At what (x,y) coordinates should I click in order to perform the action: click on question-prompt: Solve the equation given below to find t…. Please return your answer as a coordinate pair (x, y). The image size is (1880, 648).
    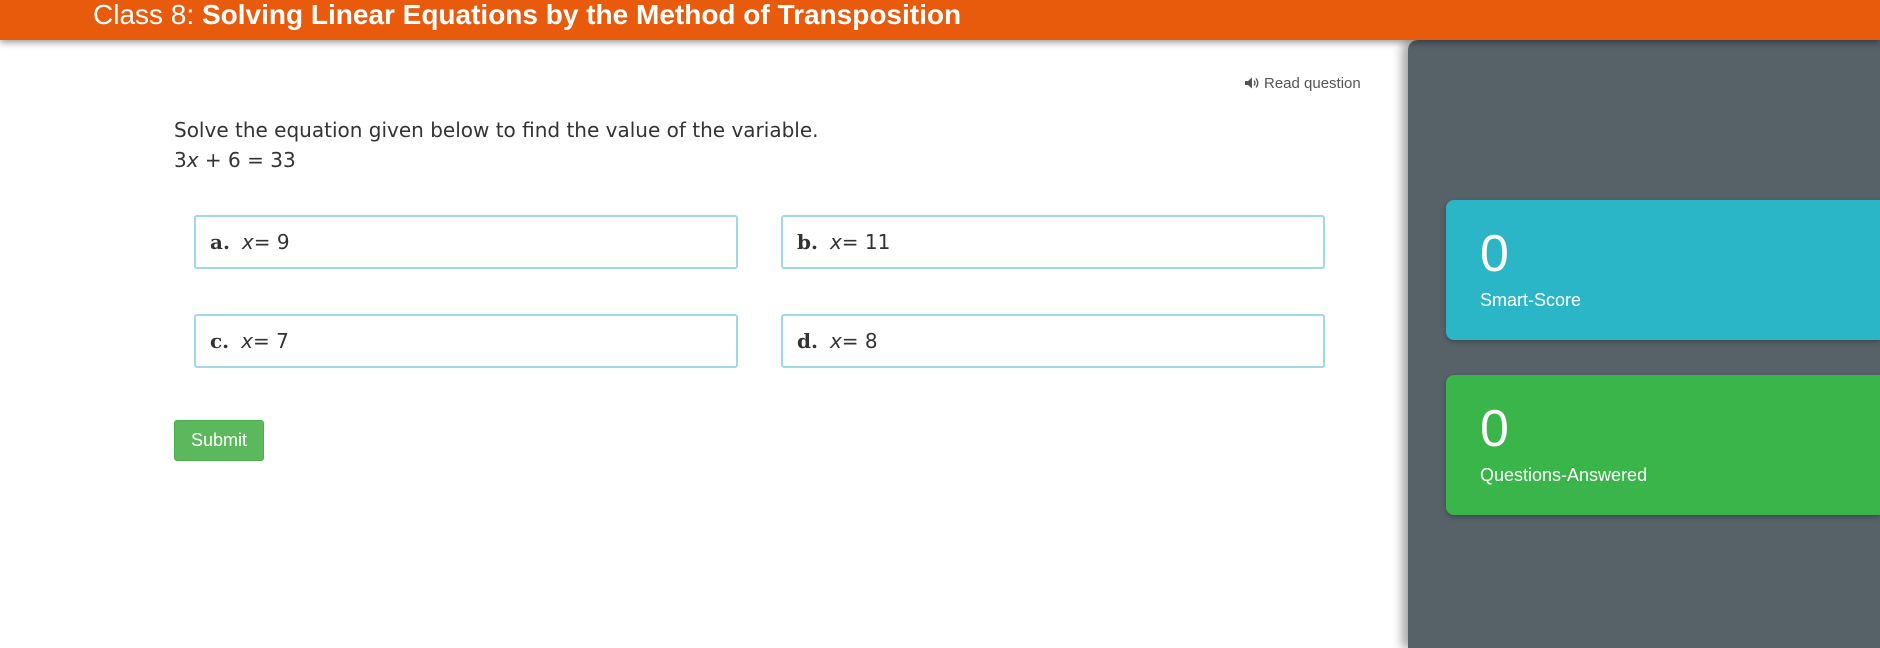
    Looking at the image, I should click on (496, 130).